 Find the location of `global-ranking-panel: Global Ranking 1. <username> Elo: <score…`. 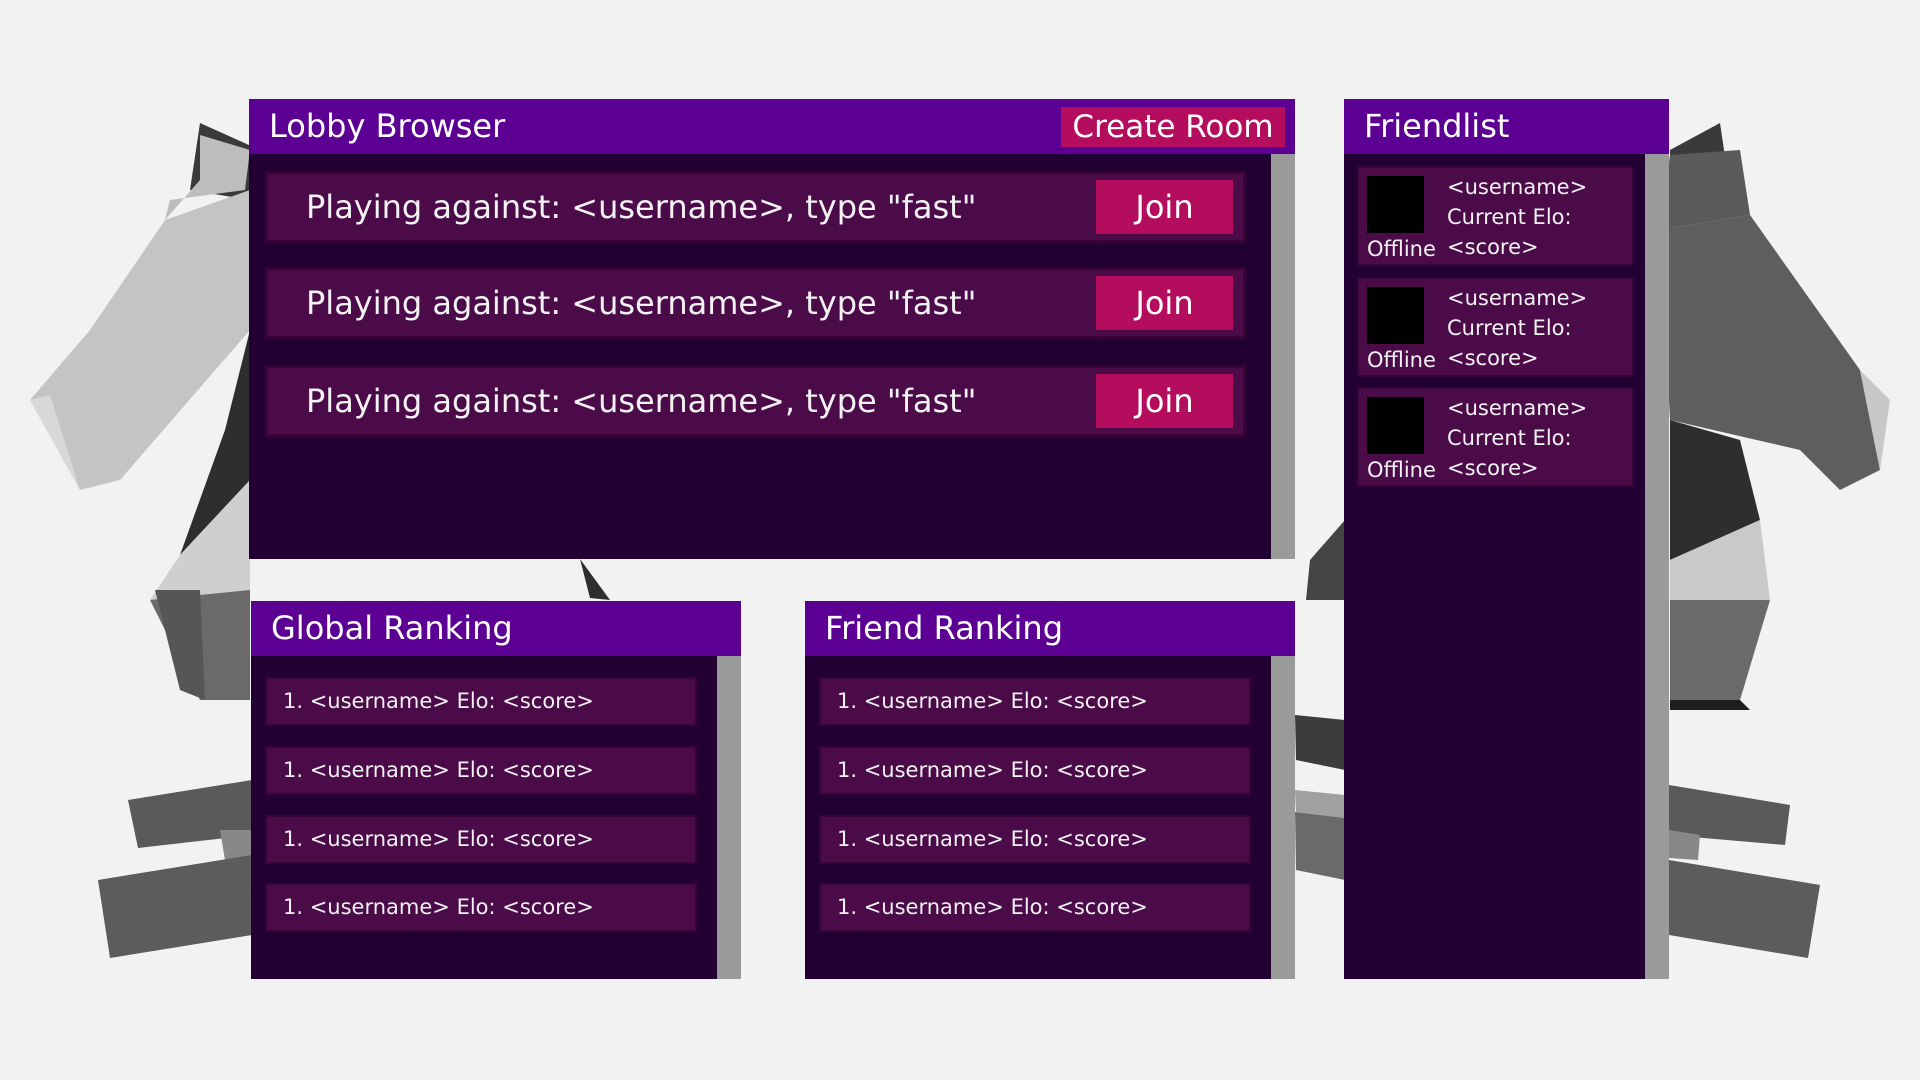

global-ranking-panel: Global Ranking 1. <username> Elo: <score… is located at coordinates (496, 790).